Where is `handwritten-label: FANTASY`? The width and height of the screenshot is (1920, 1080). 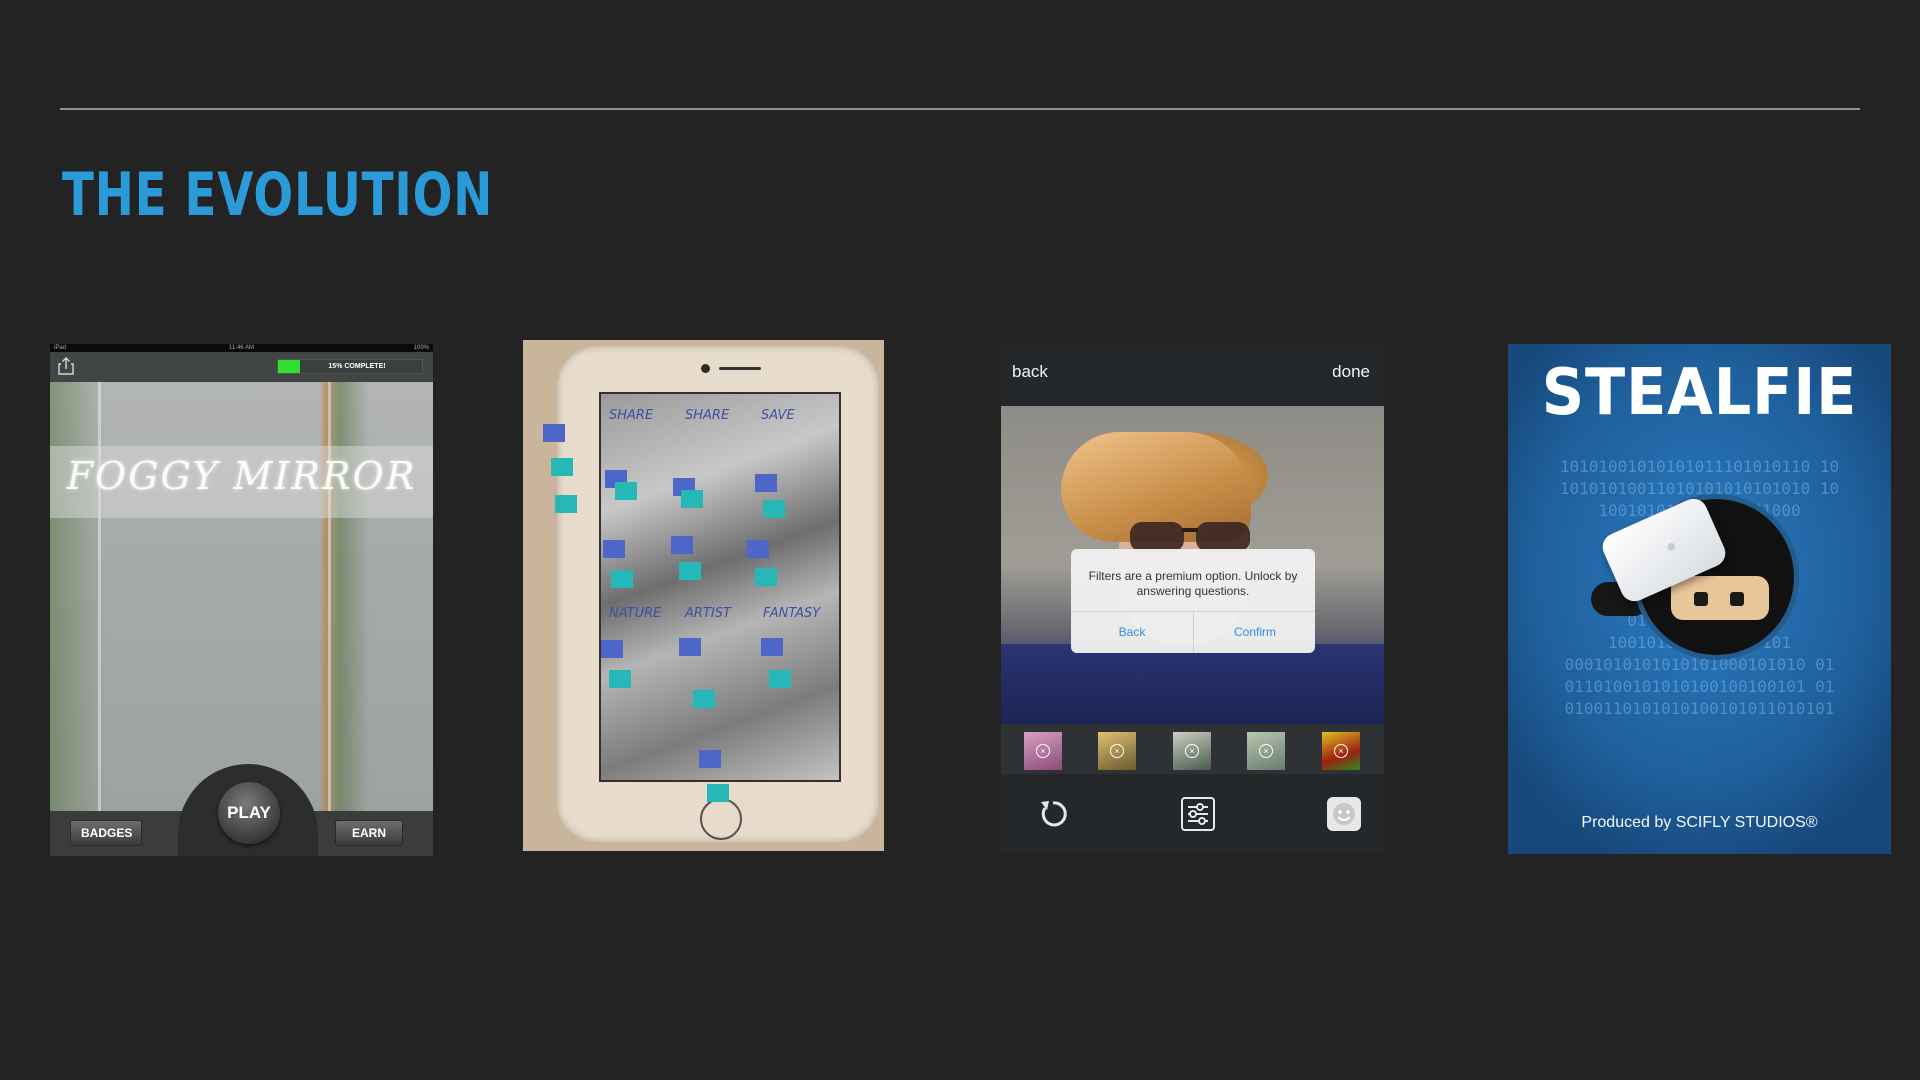
handwritten-label: FANTASY is located at coordinates (792, 613).